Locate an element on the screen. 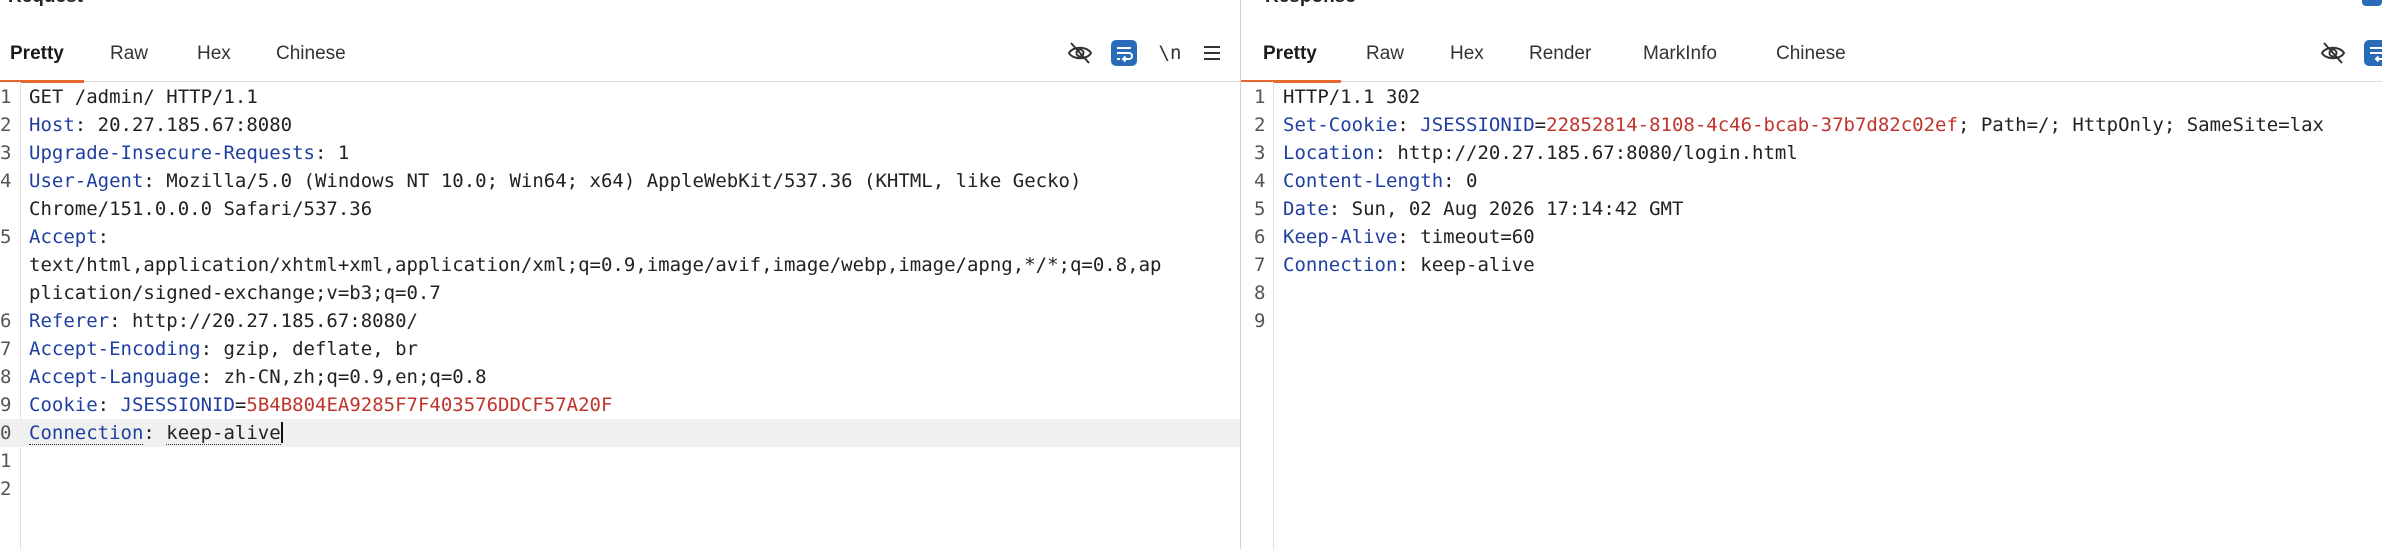 The width and height of the screenshot is (2382, 549). editor-line: 5 Accept: is located at coordinates (620, 237).